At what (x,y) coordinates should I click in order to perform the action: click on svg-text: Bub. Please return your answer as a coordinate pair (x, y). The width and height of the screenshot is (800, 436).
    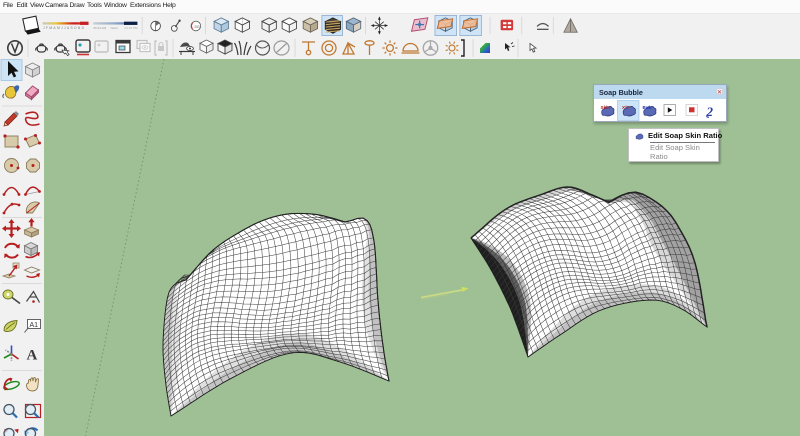
    Looking at the image, I should click on (647, 107).